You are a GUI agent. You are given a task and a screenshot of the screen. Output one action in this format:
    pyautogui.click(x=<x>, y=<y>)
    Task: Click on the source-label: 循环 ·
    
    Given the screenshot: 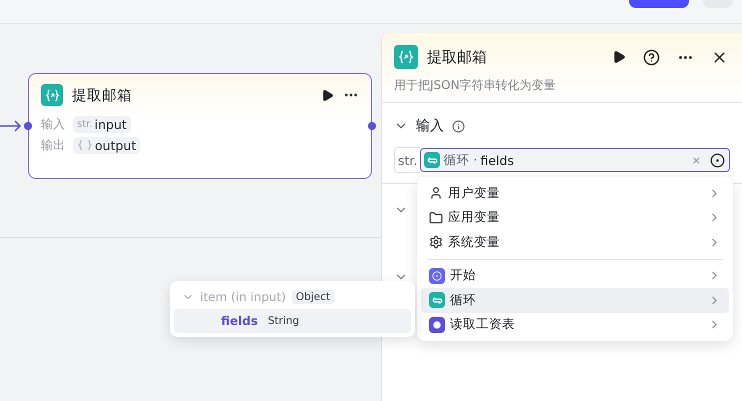 What is the action you would take?
    pyautogui.click(x=460, y=160)
    